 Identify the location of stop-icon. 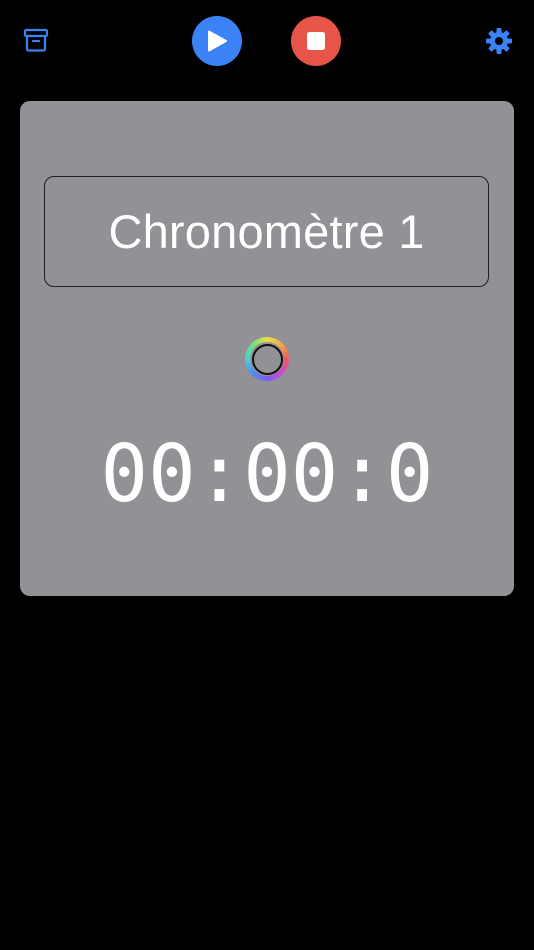
(316, 41).